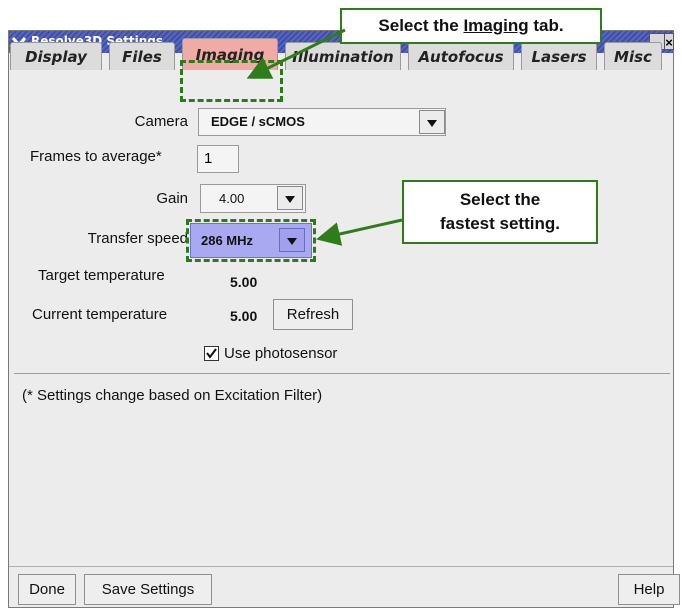 Image resolution: width=682 pixels, height=609 pixels. Describe the element at coordinates (161, 121) in the screenshot. I see `camera-label: Camera` at that location.